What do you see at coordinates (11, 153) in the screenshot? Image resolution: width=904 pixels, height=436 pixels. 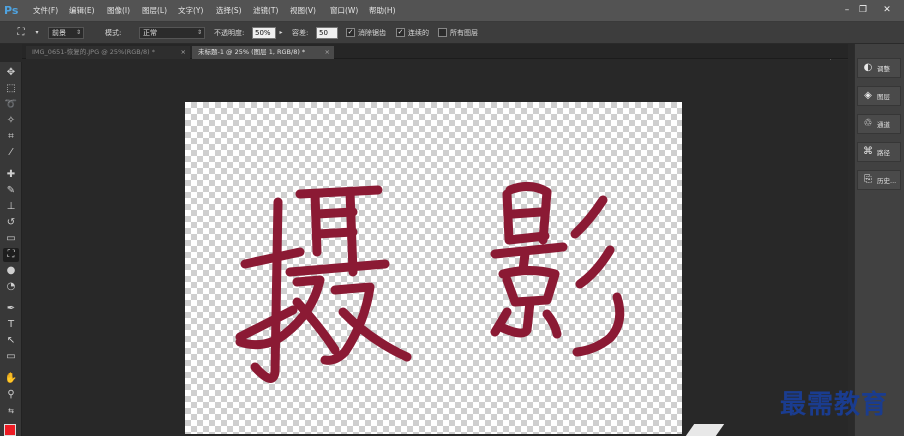 I see `eyedropper-tool-icon: ⁄` at bounding box center [11, 153].